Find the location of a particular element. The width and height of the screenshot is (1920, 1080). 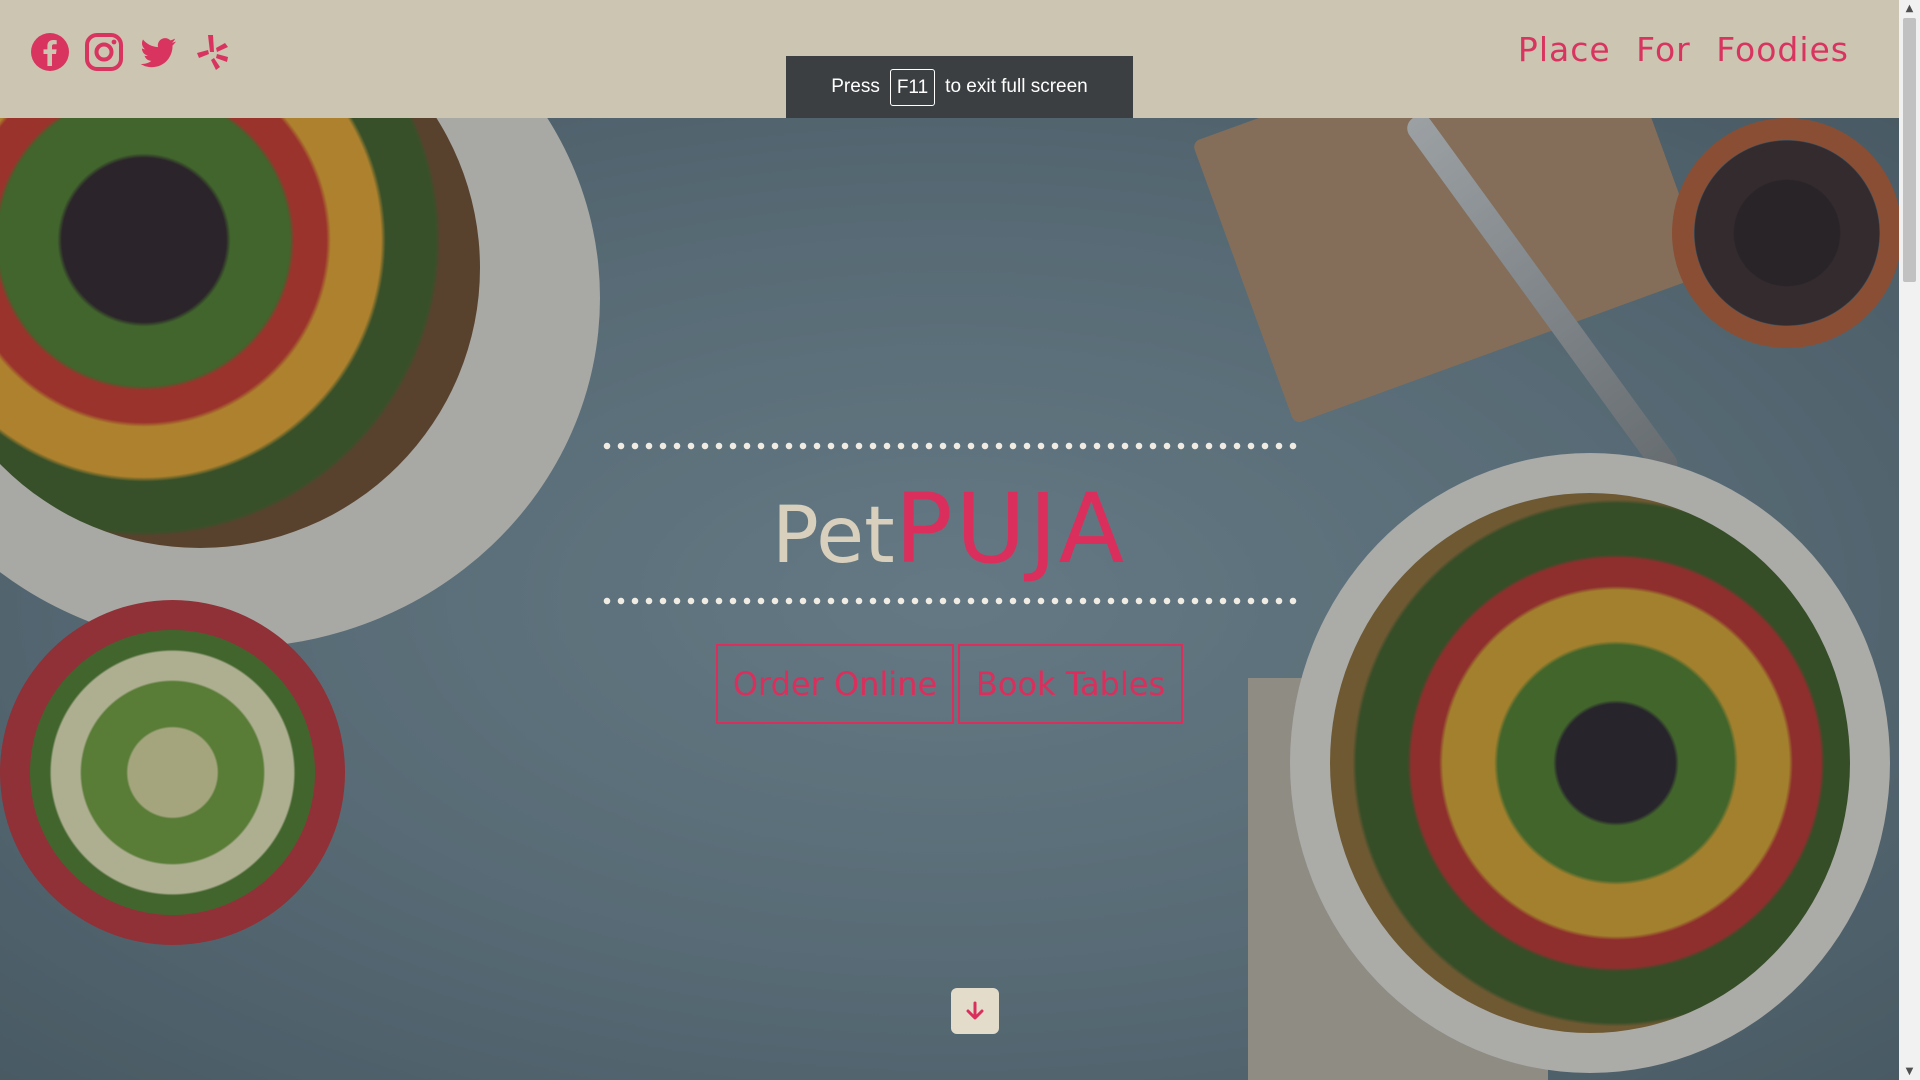

scroll-down-button is located at coordinates (975, 1011).